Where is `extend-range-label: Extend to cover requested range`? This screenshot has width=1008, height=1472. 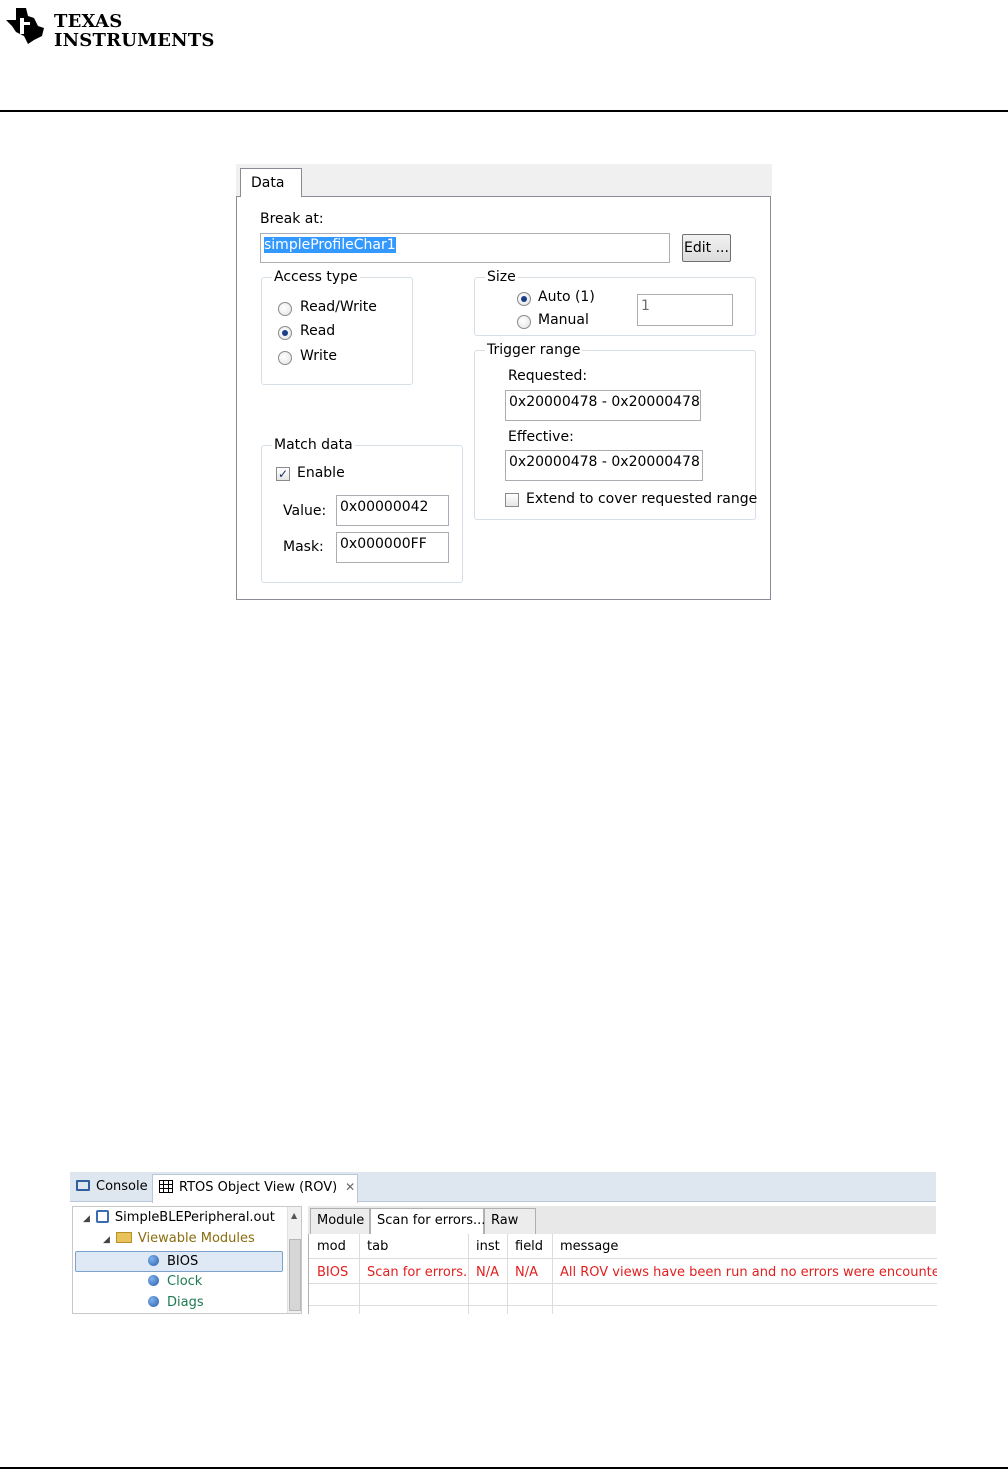
extend-range-label: Extend to cover requested range is located at coordinates (642, 499).